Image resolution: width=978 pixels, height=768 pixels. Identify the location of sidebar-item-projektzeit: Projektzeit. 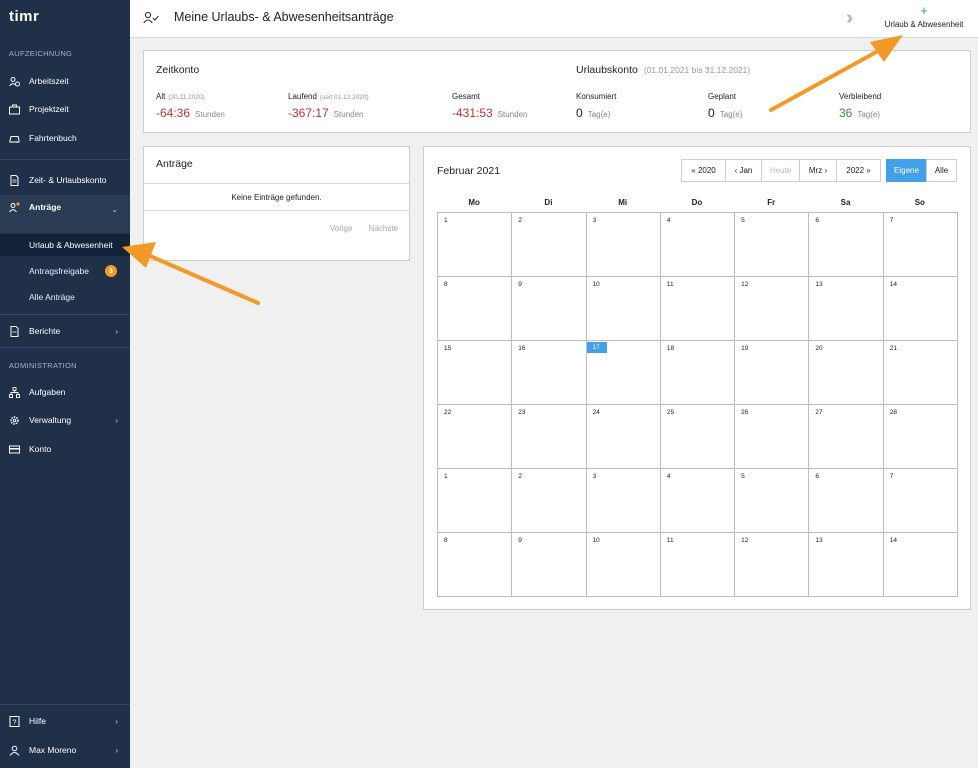
(65, 109).